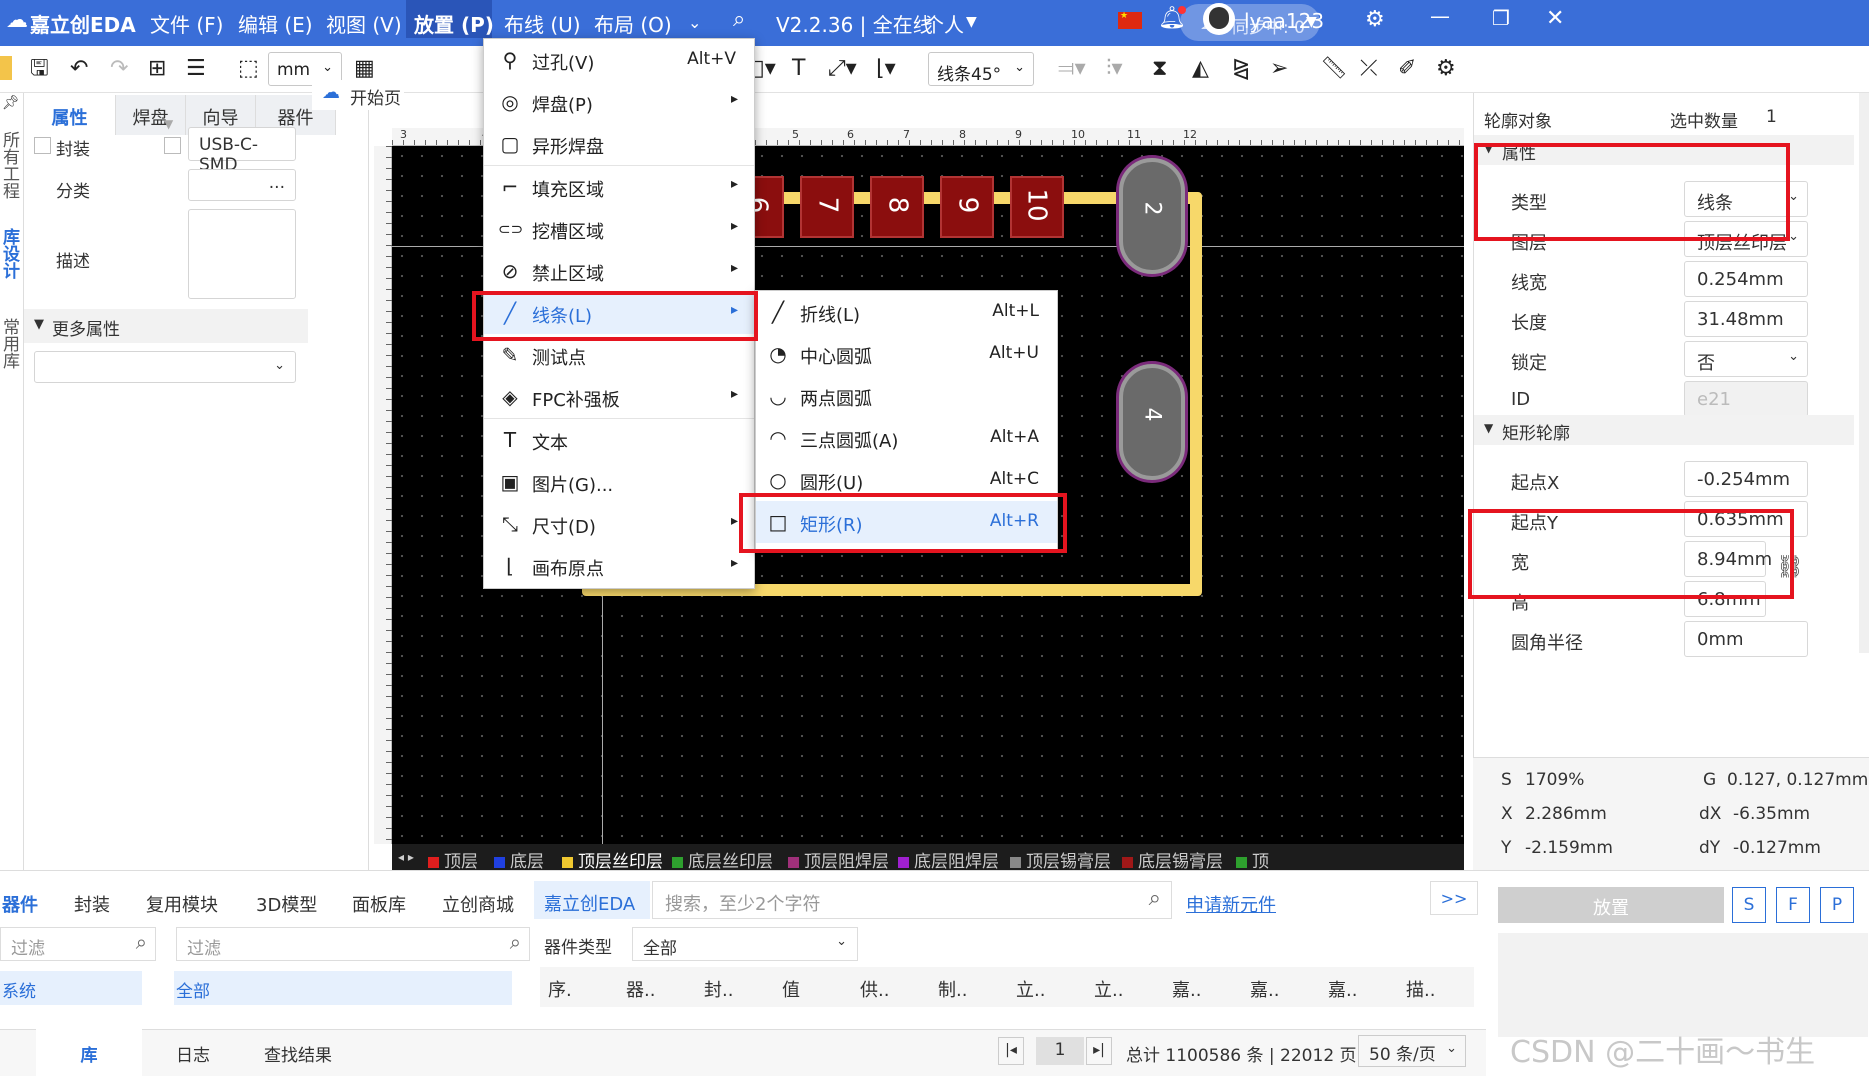 The width and height of the screenshot is (1869, 1076). Describe the element at coordinates (722, 858) in the screenshot. I see `layer-bottom-silk: 底层丝印层` at that location.